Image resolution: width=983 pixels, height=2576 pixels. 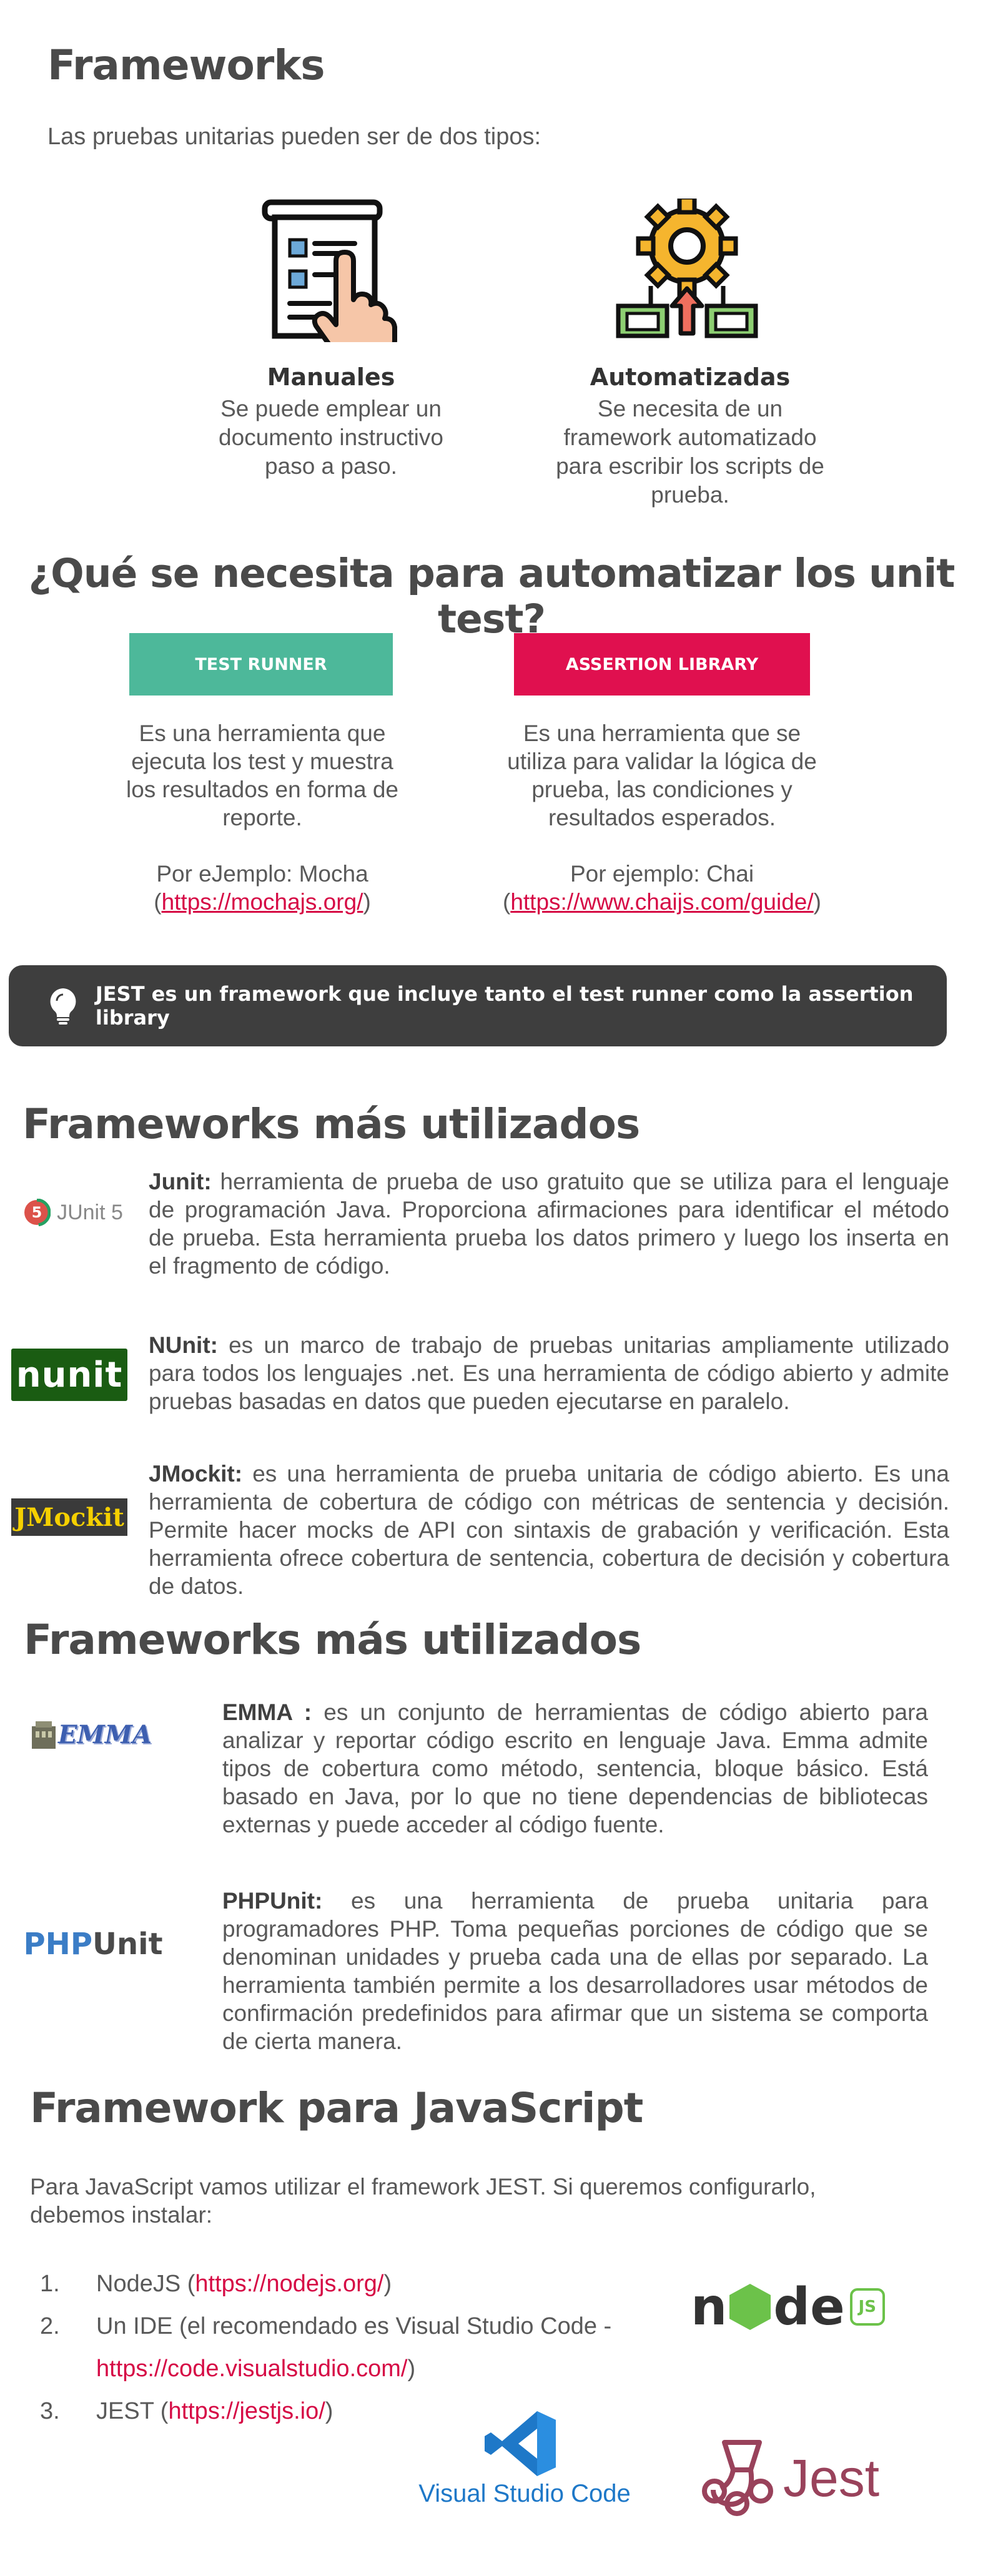 I want to click on emma-building-icon, so click(x=44, y=1735).